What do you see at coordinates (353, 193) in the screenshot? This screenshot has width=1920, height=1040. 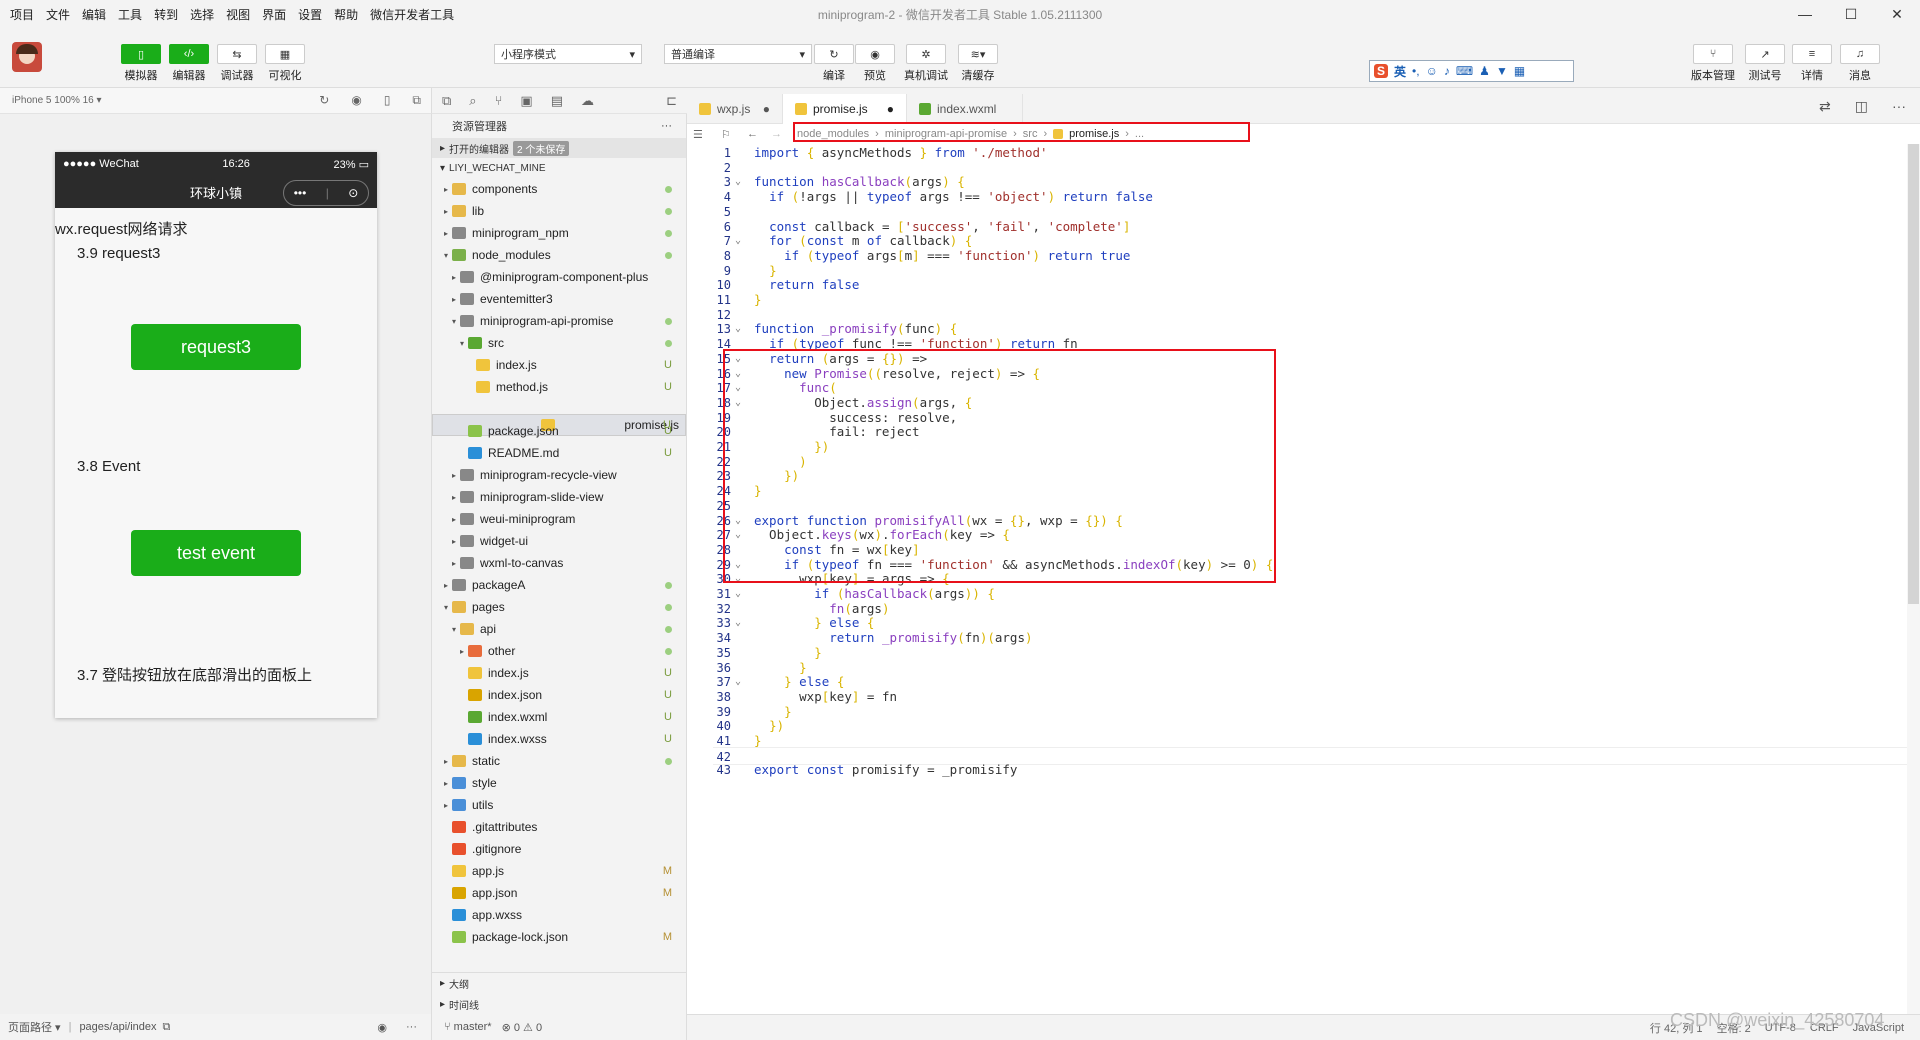 I see `close-mini-icon: ⊙` at bounding box center [353, 193].